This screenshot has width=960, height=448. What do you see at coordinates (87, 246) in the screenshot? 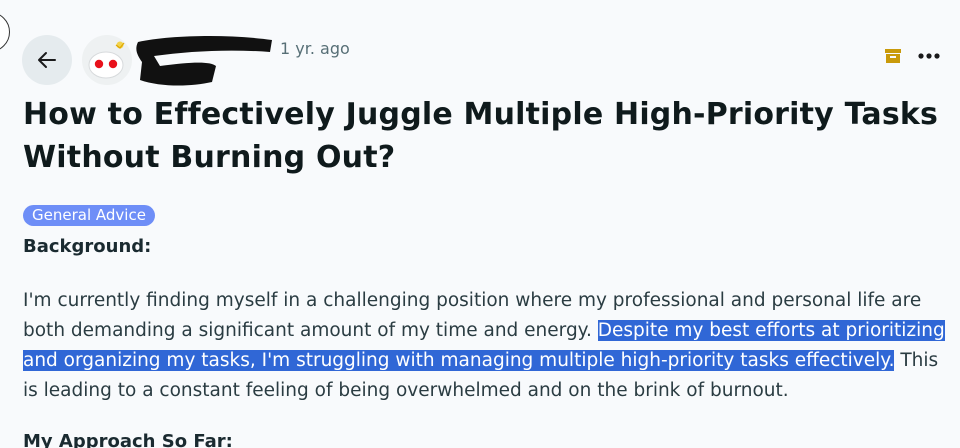
I see `section-heading-background: Background:` at bounding box center [87, 246].